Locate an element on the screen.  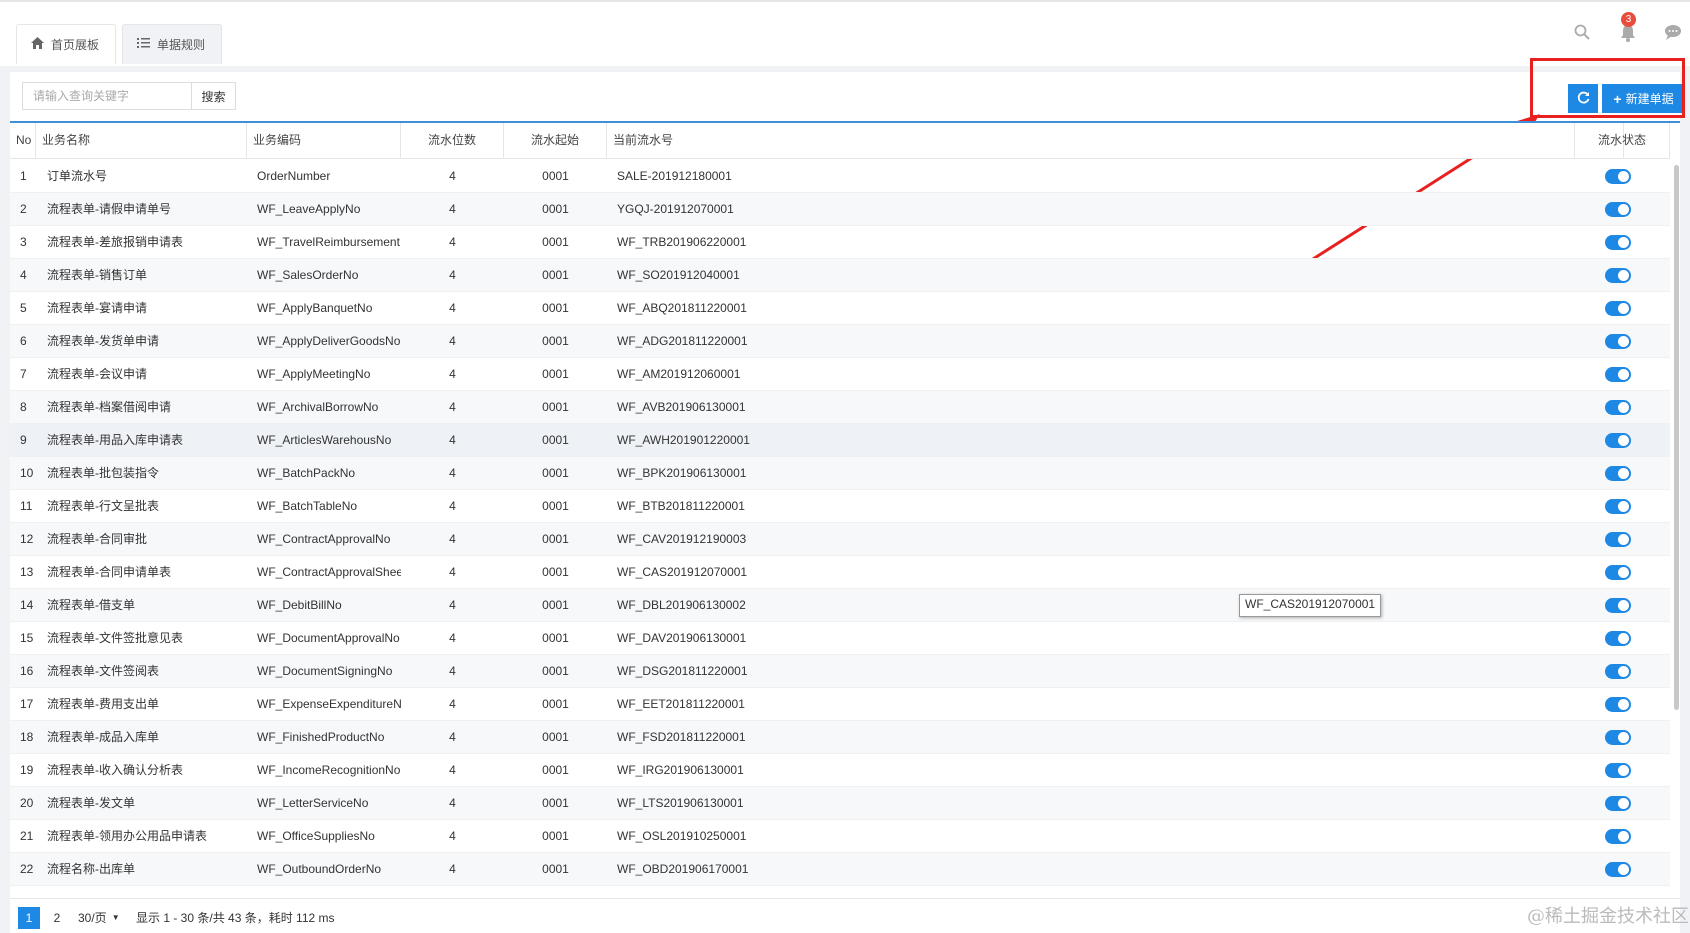
cell-name: 流程表单-批包装指令 is located at coordinates (103, 473).